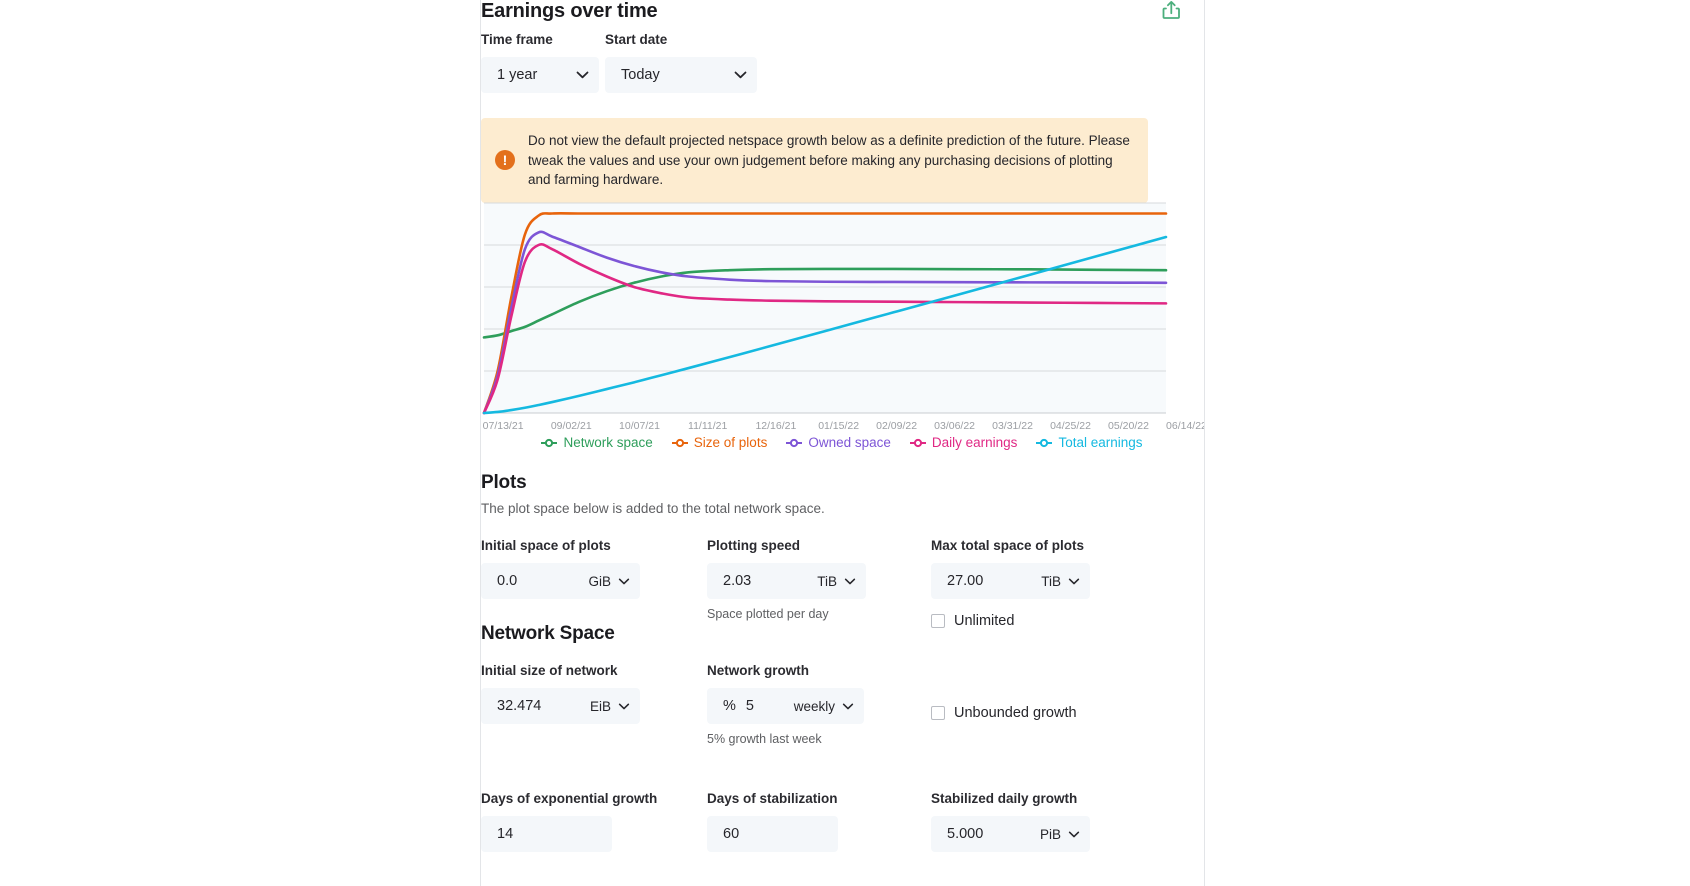 This screenshot has width=1690, height=886. What do you see at coordinates (560, 581) in the screenshot?
I see `initial-space-of-plots-input: 0.0 GiB` at bounding box center [560, 581].